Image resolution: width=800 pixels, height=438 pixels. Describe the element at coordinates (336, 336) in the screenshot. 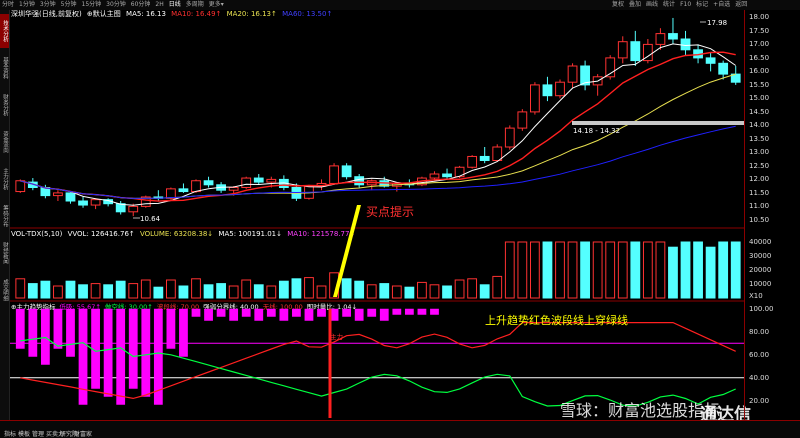

I see `zhuli-label: 主力` at that location.